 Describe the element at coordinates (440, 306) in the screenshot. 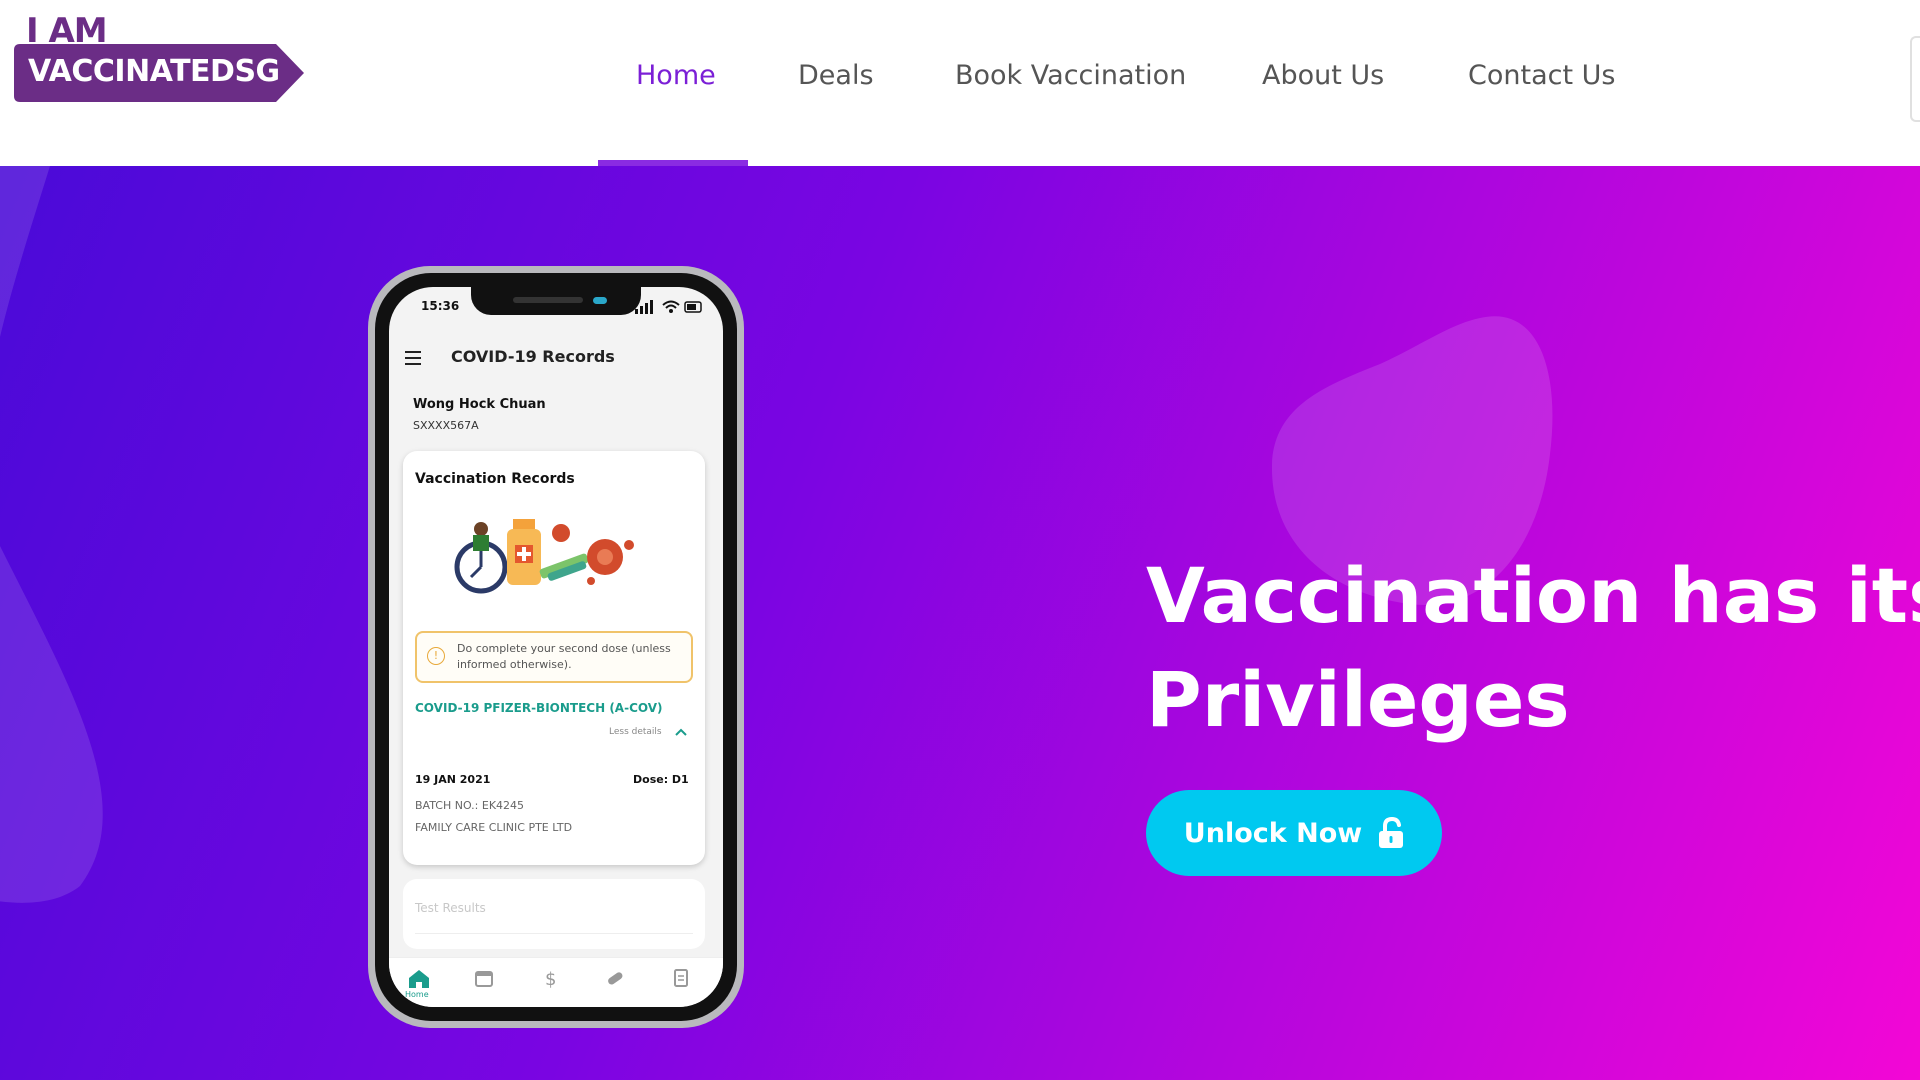

I see `status-time: 15:36` at that location.